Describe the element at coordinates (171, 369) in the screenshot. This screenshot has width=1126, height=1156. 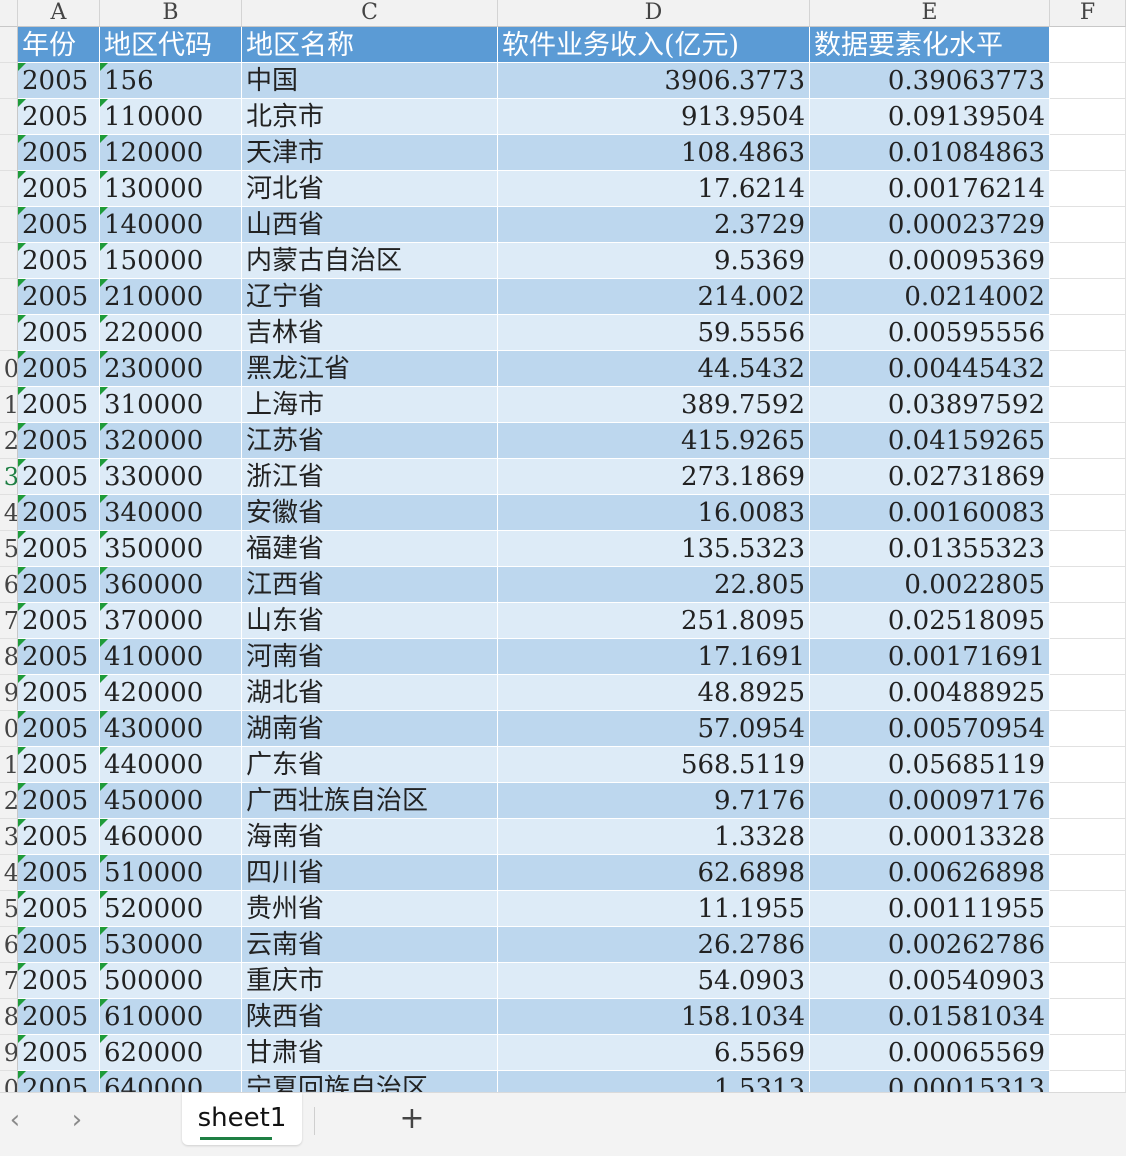
I see `region-code-cell: 230000` at that location.